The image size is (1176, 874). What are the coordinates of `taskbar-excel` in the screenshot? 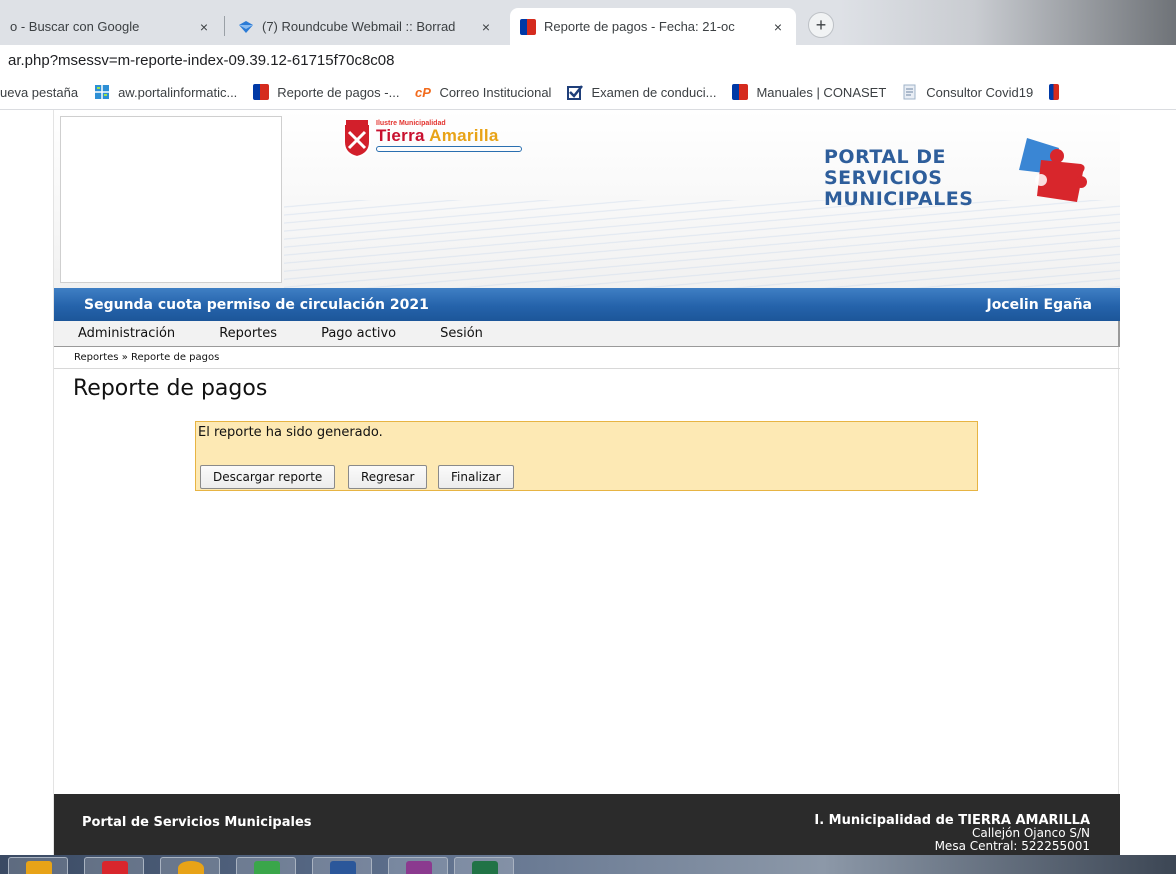 It's located at (484, 865).